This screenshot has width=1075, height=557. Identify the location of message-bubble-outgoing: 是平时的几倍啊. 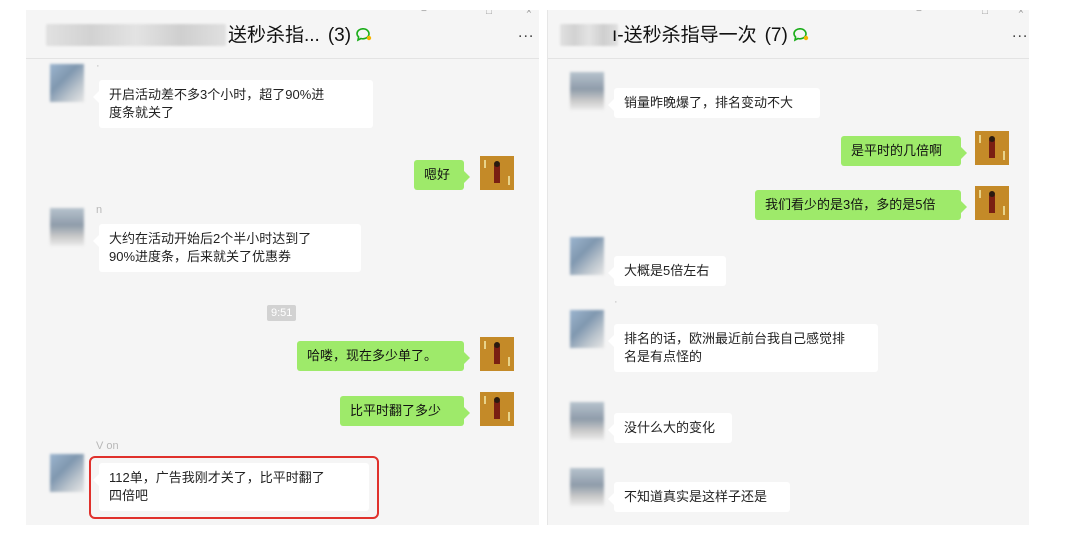
(904, 151).